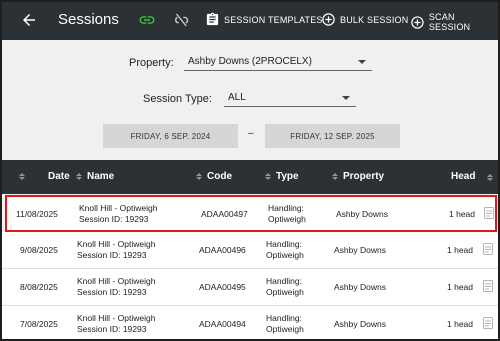  I want to click on session-templates-button: SESSION TEMPLATES, so click(264, 19).